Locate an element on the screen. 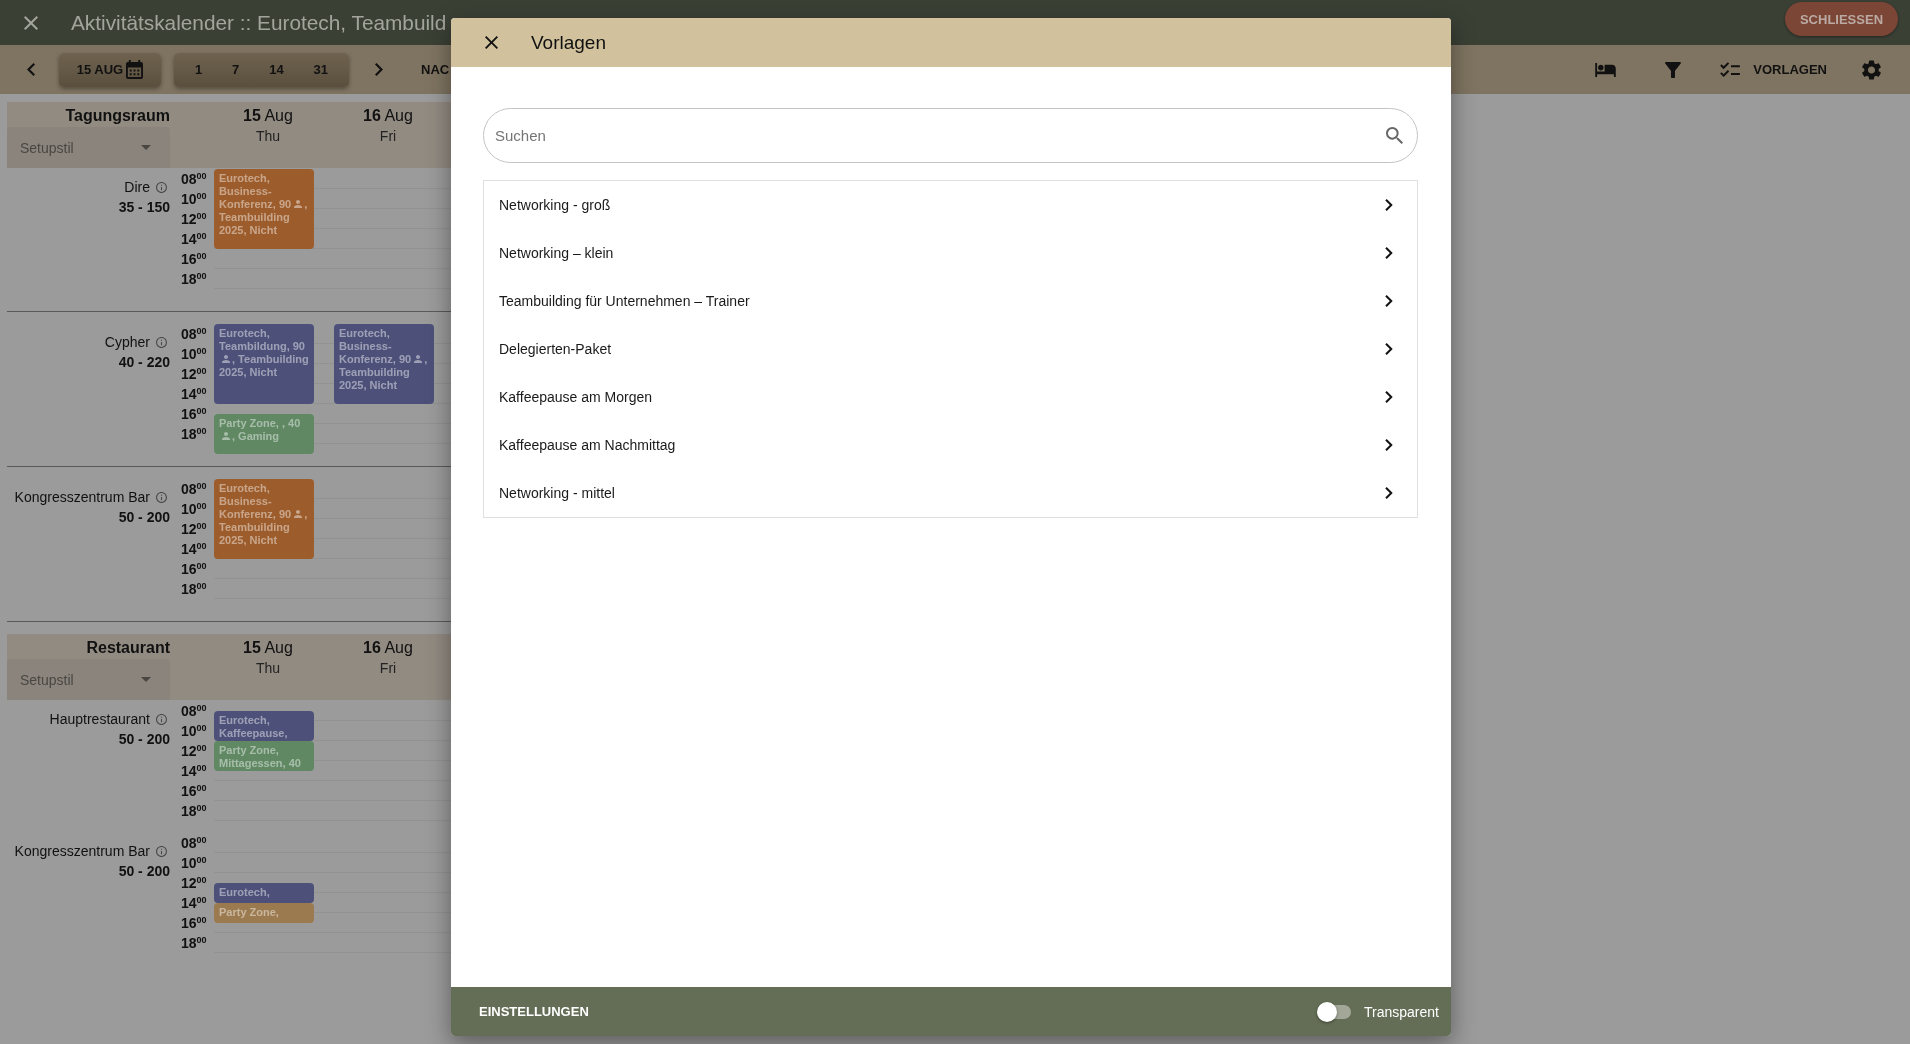  event-card: Party Zone, is located at coordinates (264, 913).